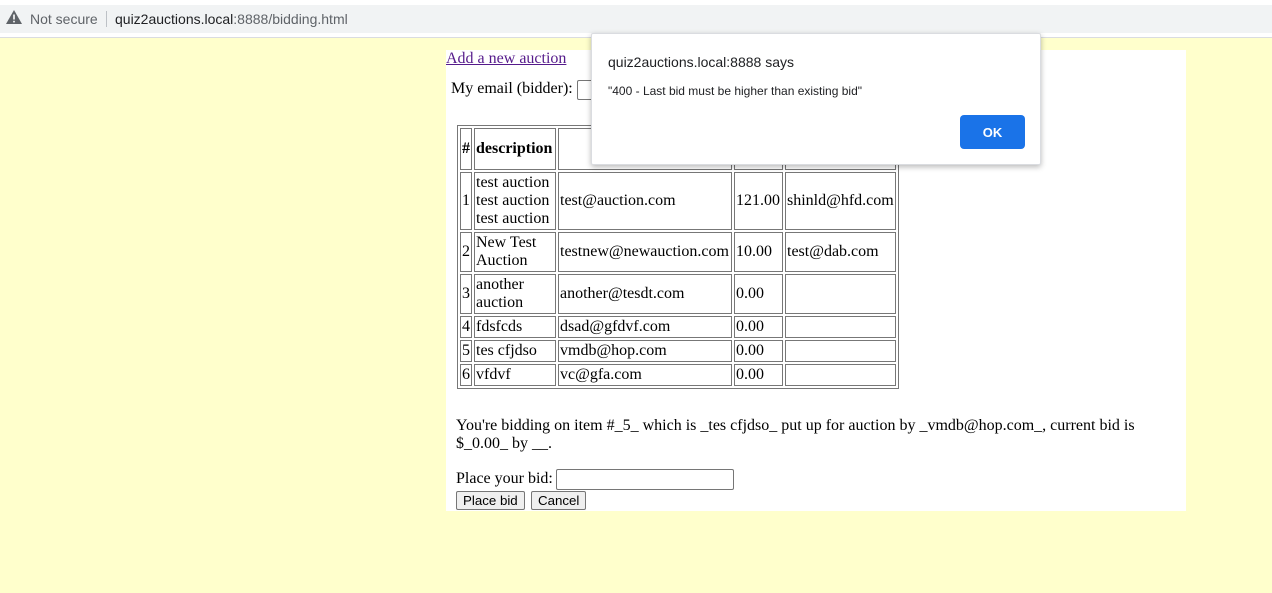 This screenshot has height=593, width=1272. I want to click on cell-number: 5, so click(466, 351).